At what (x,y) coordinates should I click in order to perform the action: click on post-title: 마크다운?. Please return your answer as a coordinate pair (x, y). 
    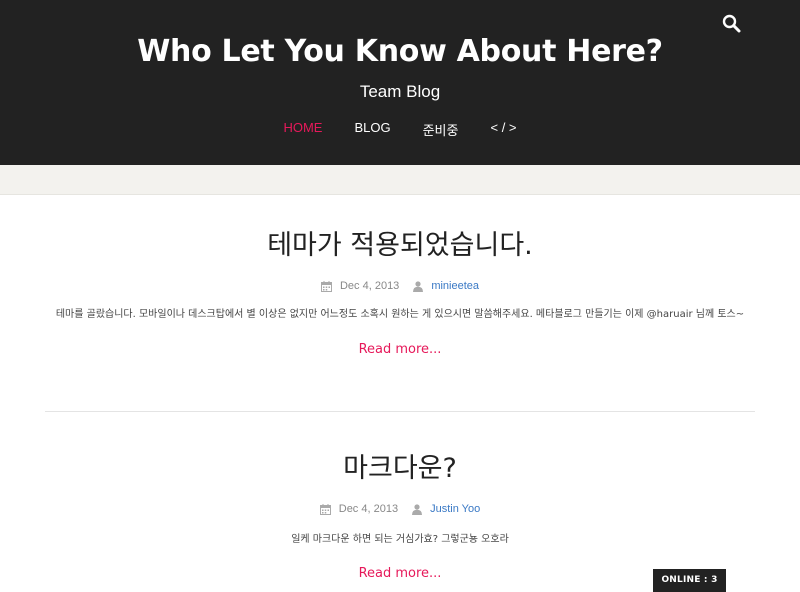
    Looking at the image, I should click on (400, 469).